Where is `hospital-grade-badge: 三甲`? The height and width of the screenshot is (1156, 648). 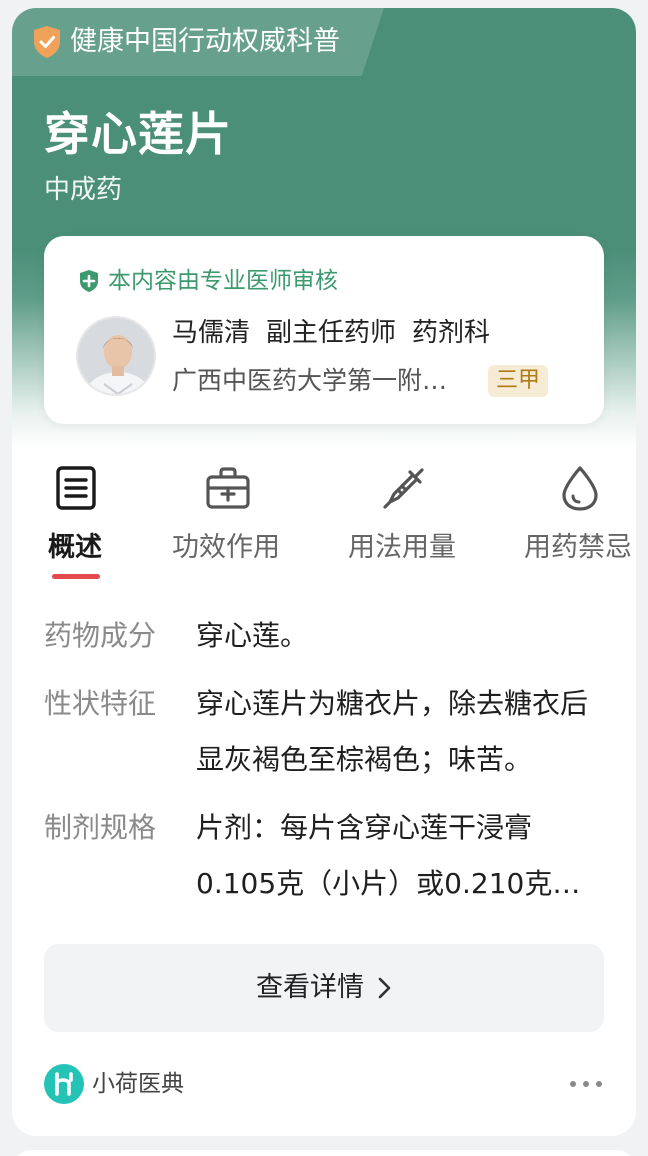 hospital-grade-badge: 三甲 is located at coordinates (518, 381).